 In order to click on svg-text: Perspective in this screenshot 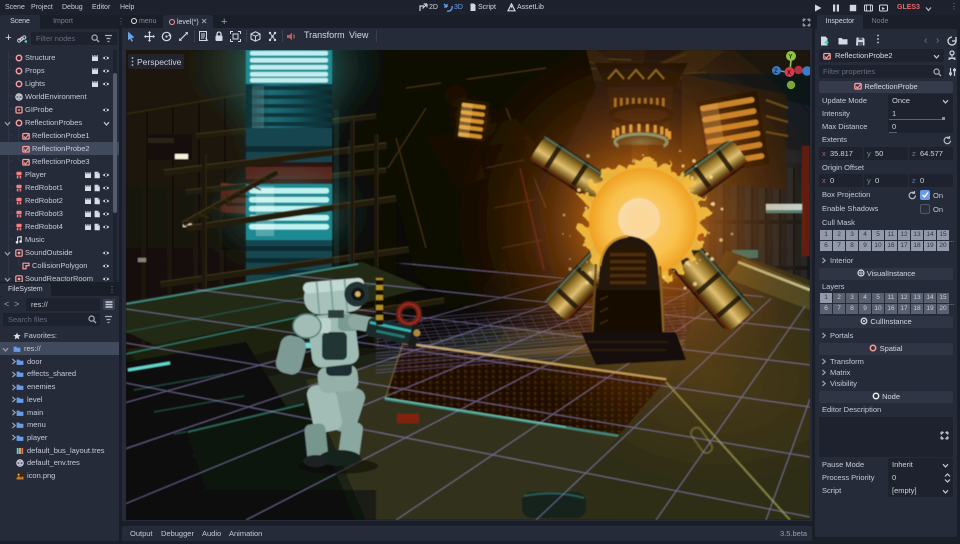, I will do `click(159, 62)`.